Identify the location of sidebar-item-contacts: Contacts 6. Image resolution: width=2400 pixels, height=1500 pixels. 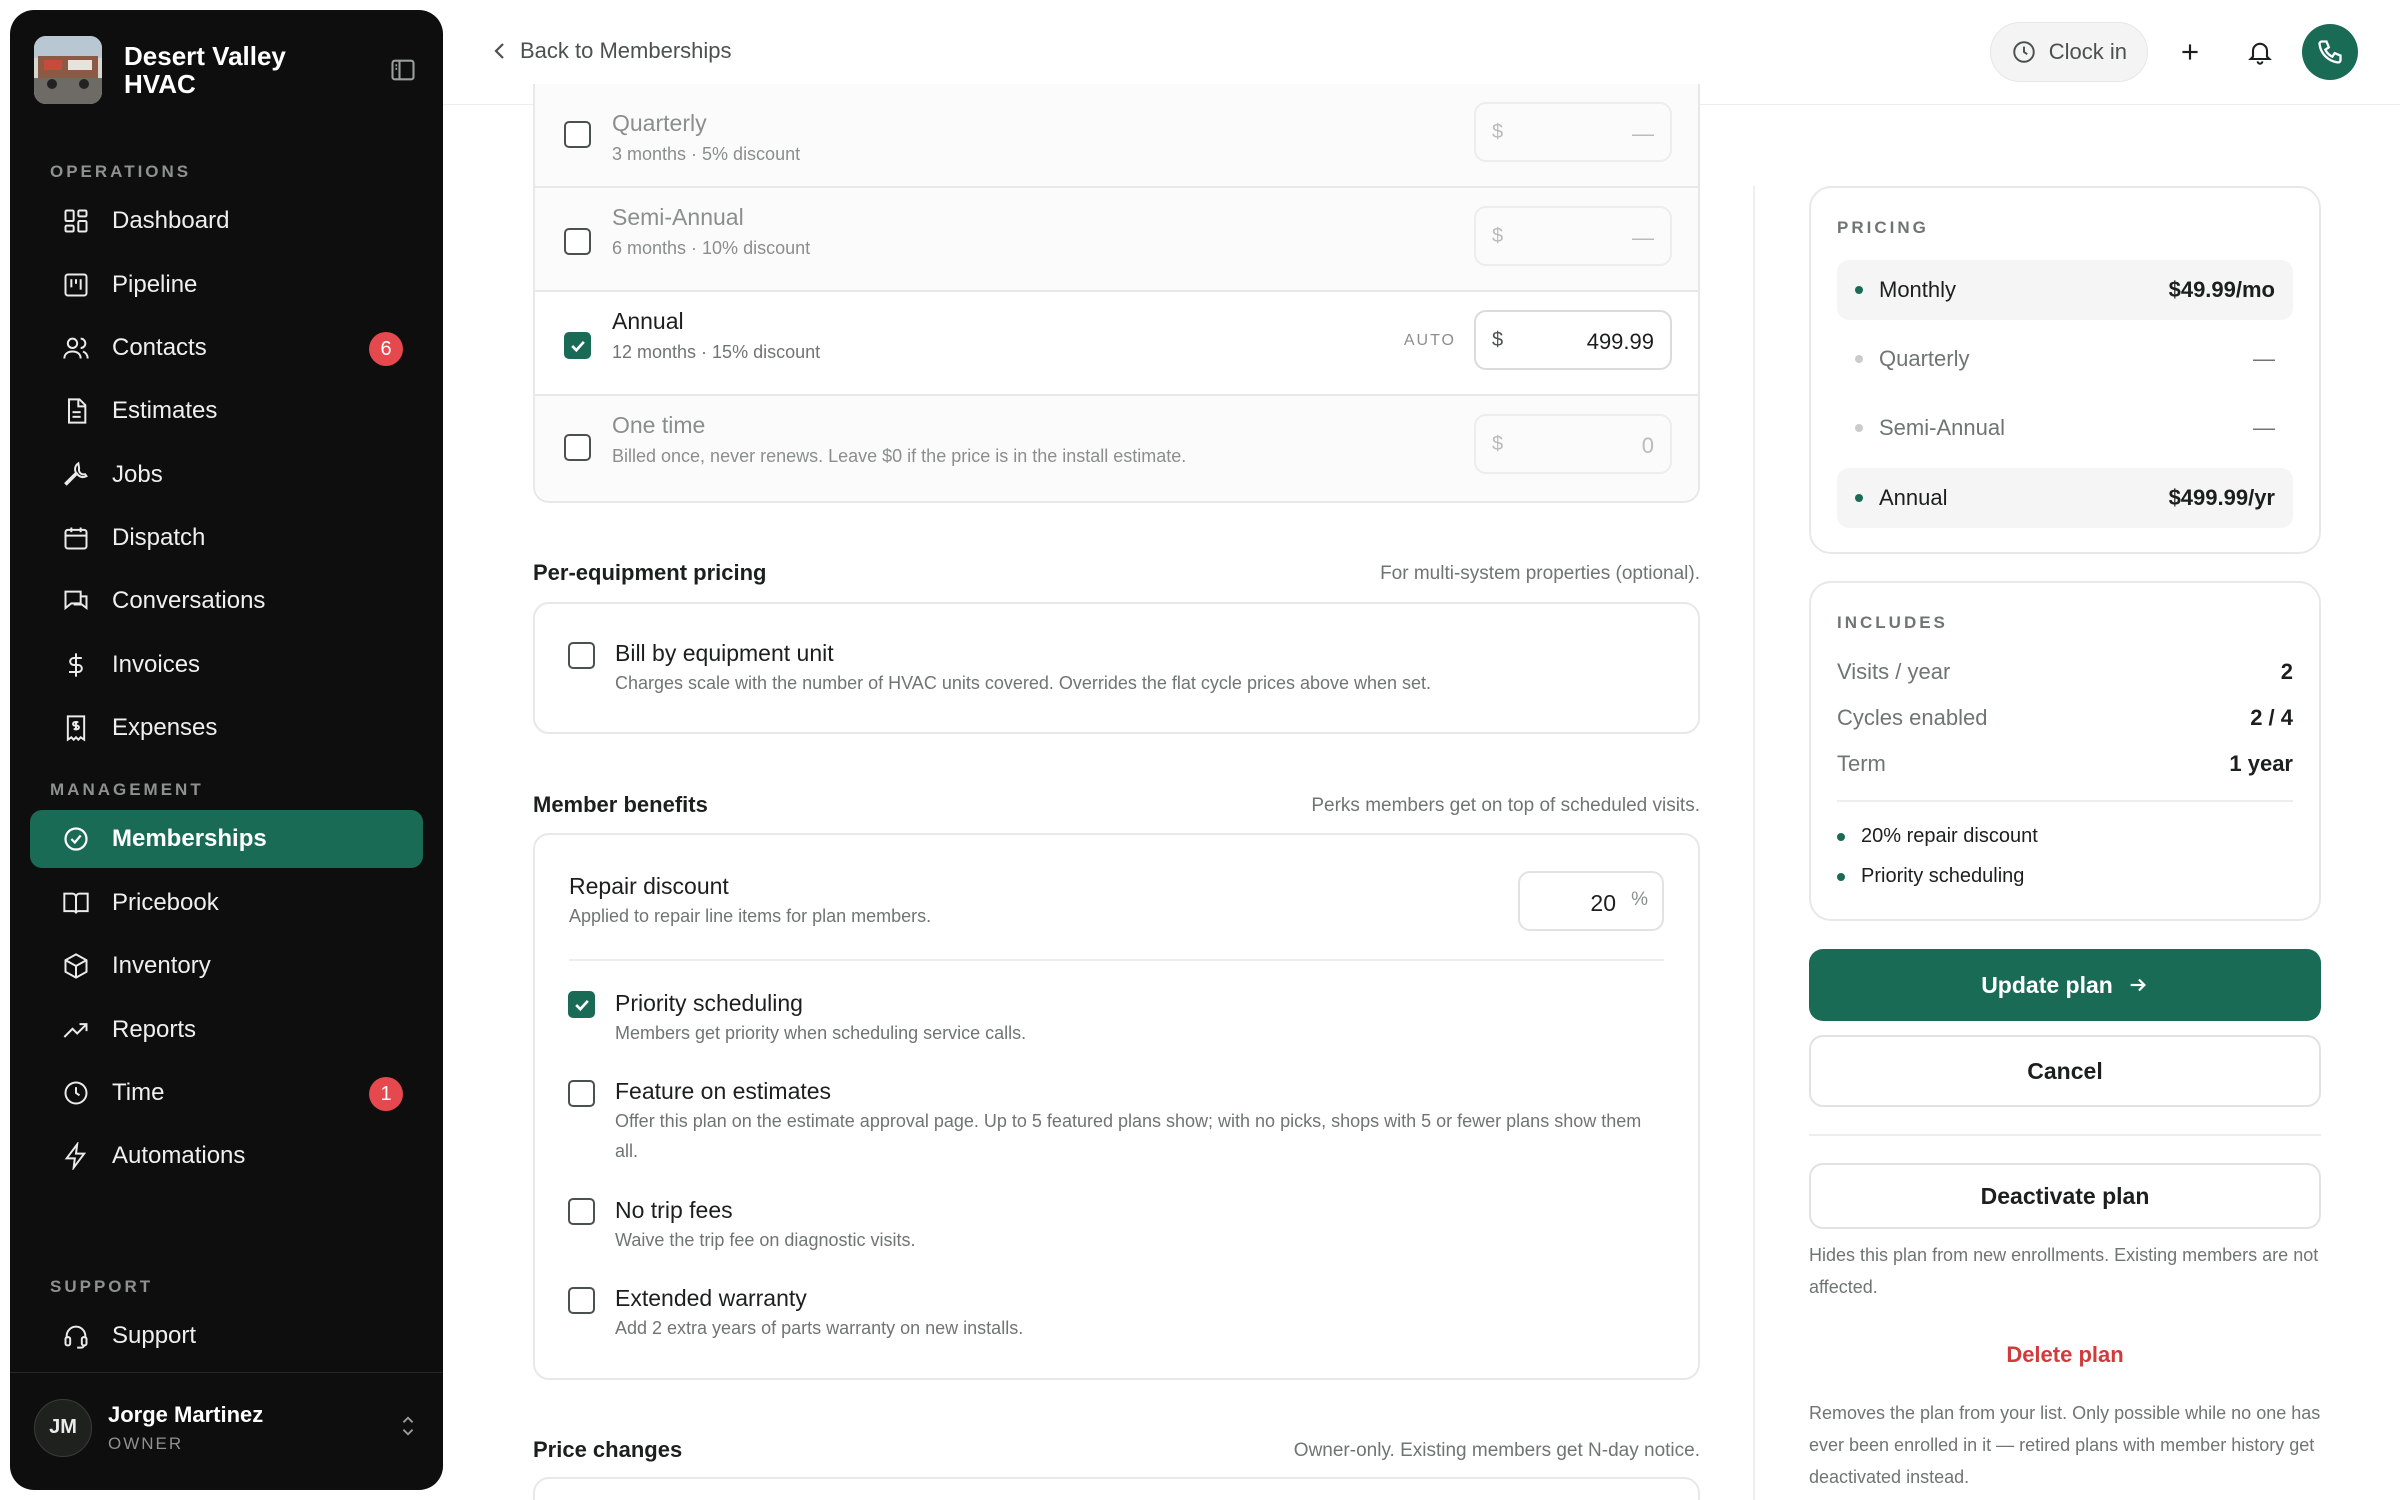
(226, 348).